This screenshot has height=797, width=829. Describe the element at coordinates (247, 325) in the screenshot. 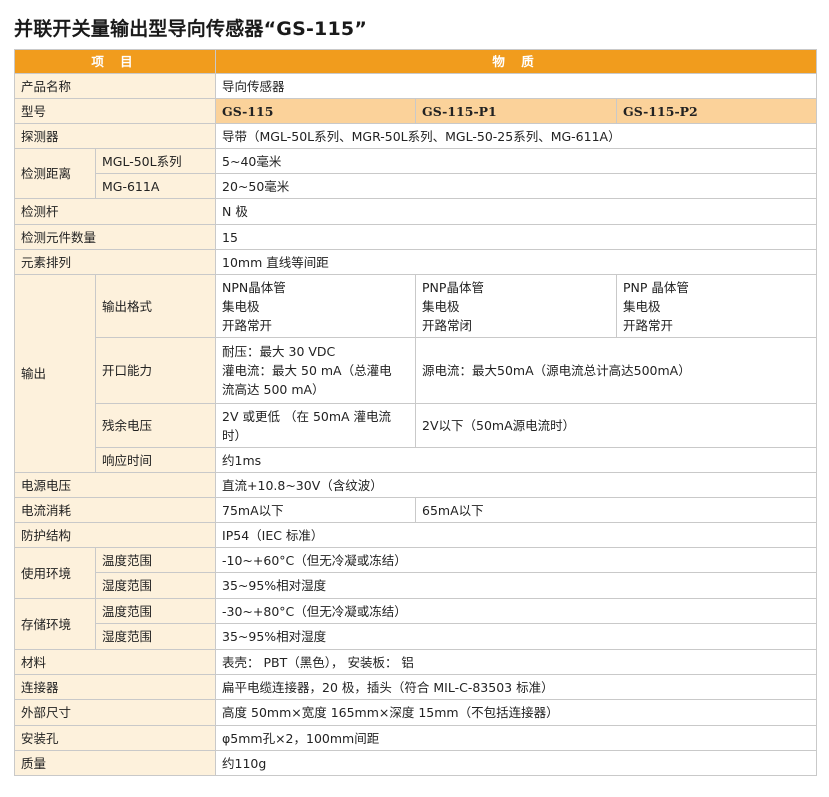

I see `format-npn-line: 开路常开` at that location.